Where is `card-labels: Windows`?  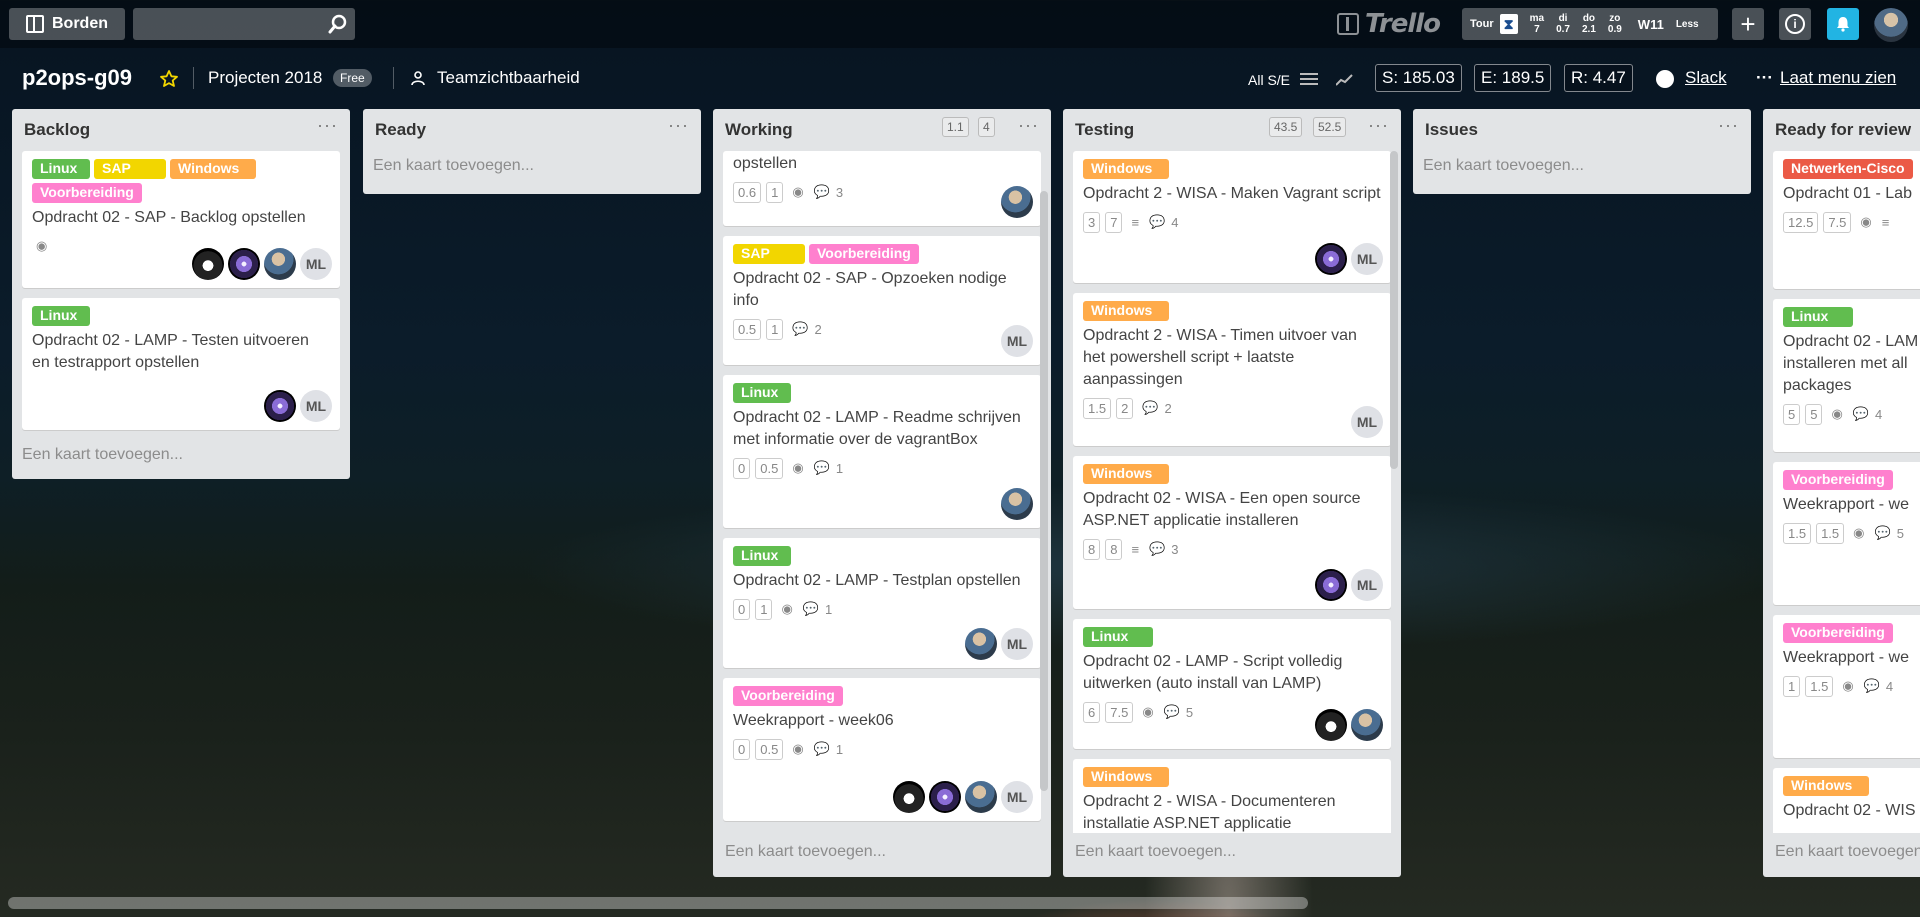 card-labels: Windows is located at coordinates (1232, 474).